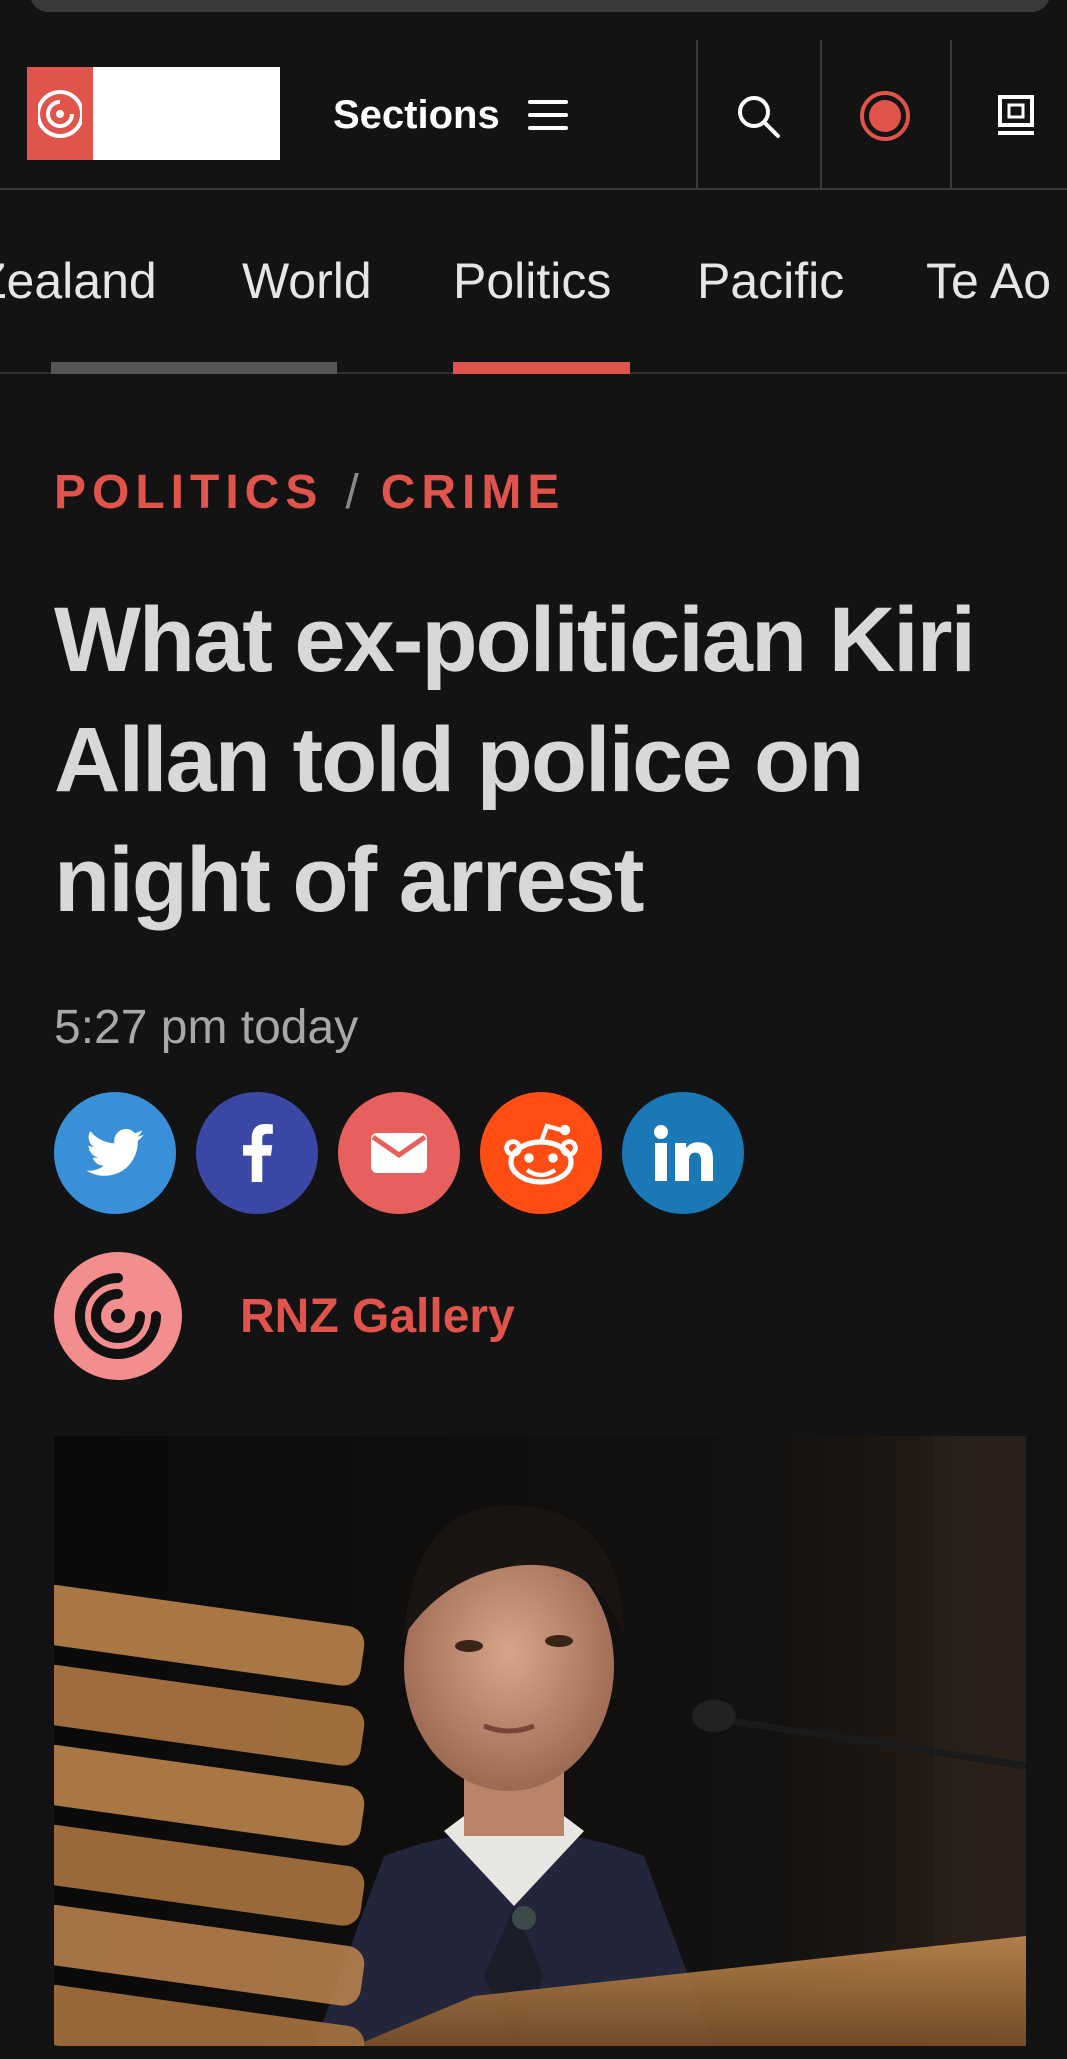 The height and width of the screenshot is (2059, 1067). I want to click on search-icon, so click(759, 117).